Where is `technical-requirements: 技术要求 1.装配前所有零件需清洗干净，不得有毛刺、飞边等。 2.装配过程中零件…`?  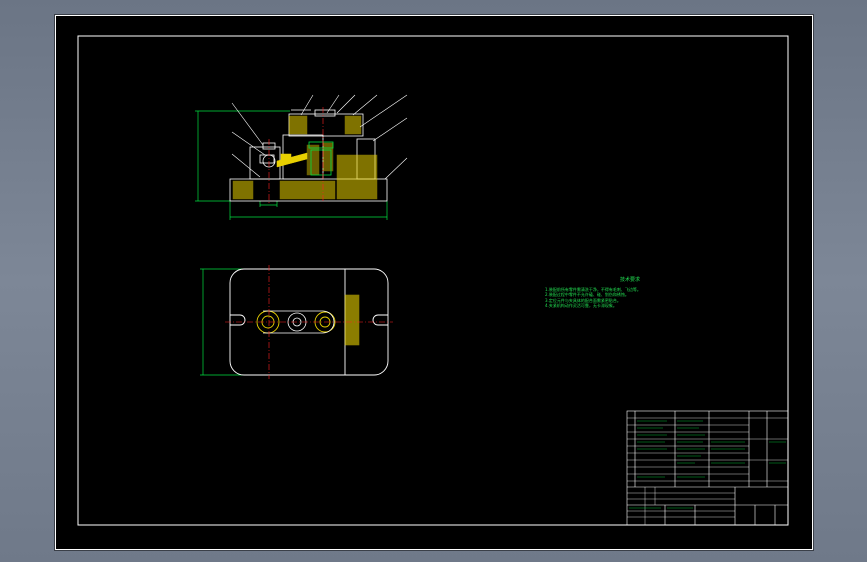
technical-requirements: 技术要求 1.装配前所有零件需清洗干净，不得有毛刺、飞边等。 2.装配过程中零件… is located at coordinates (645, 293).